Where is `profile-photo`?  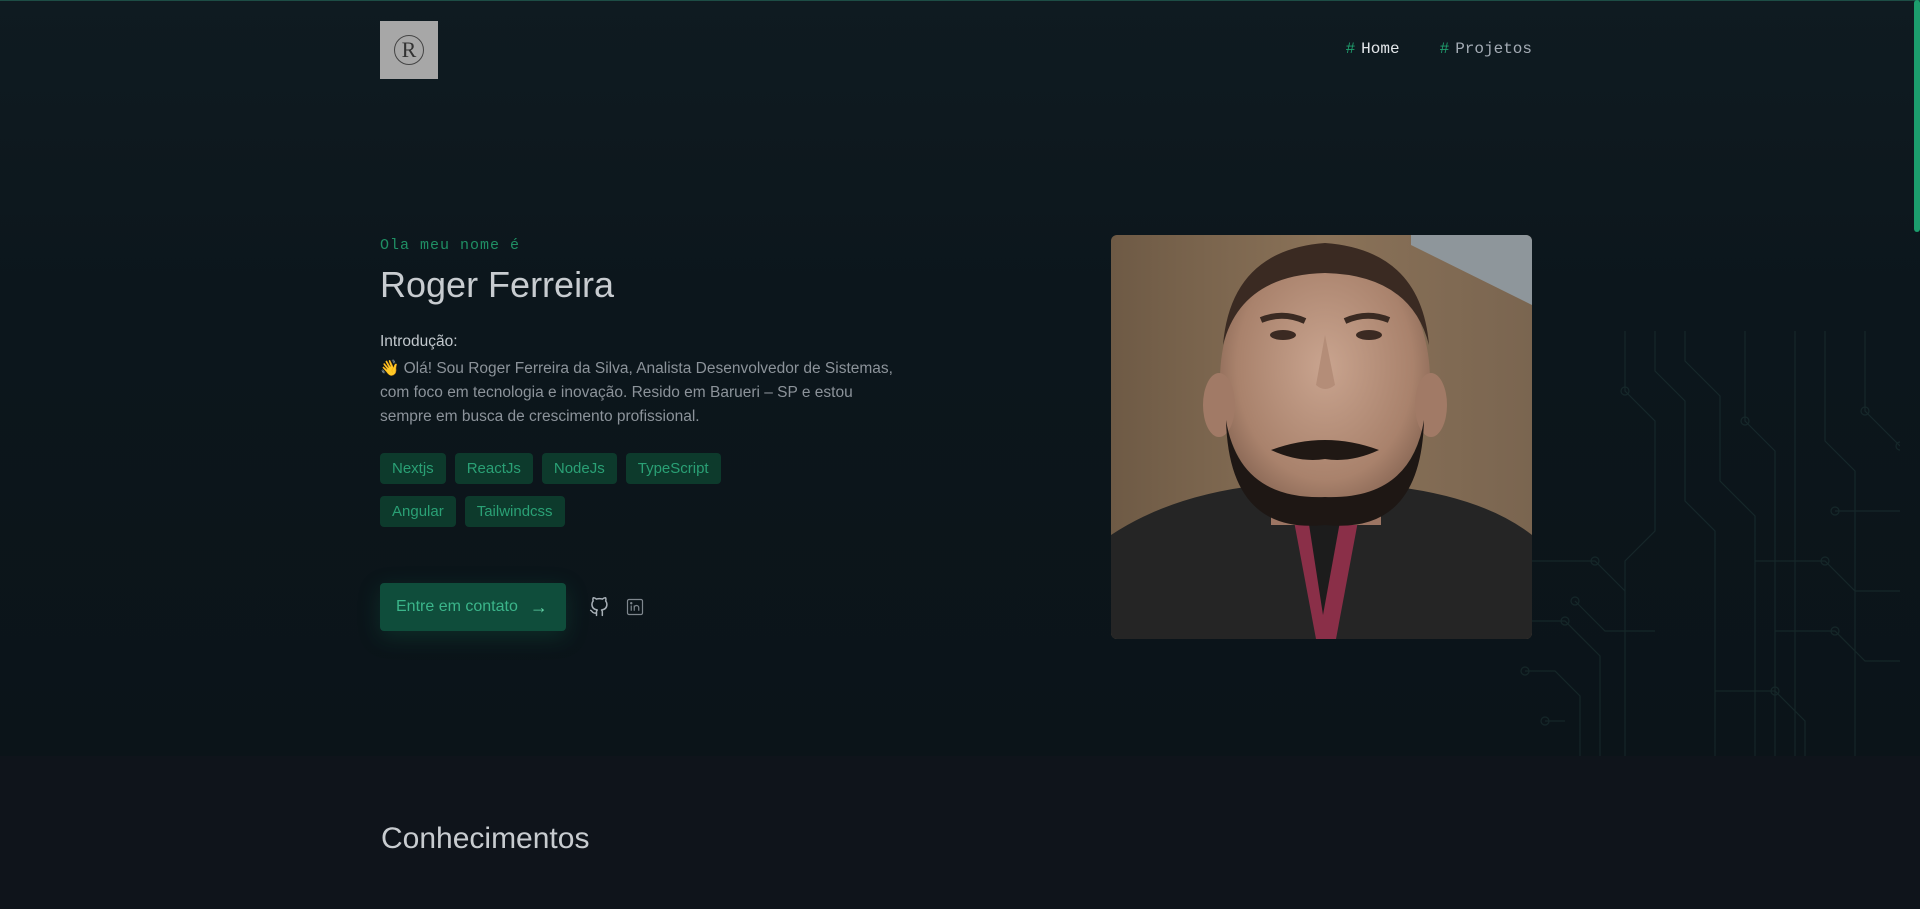
profile-photo is located at coordinates (1321, 437).